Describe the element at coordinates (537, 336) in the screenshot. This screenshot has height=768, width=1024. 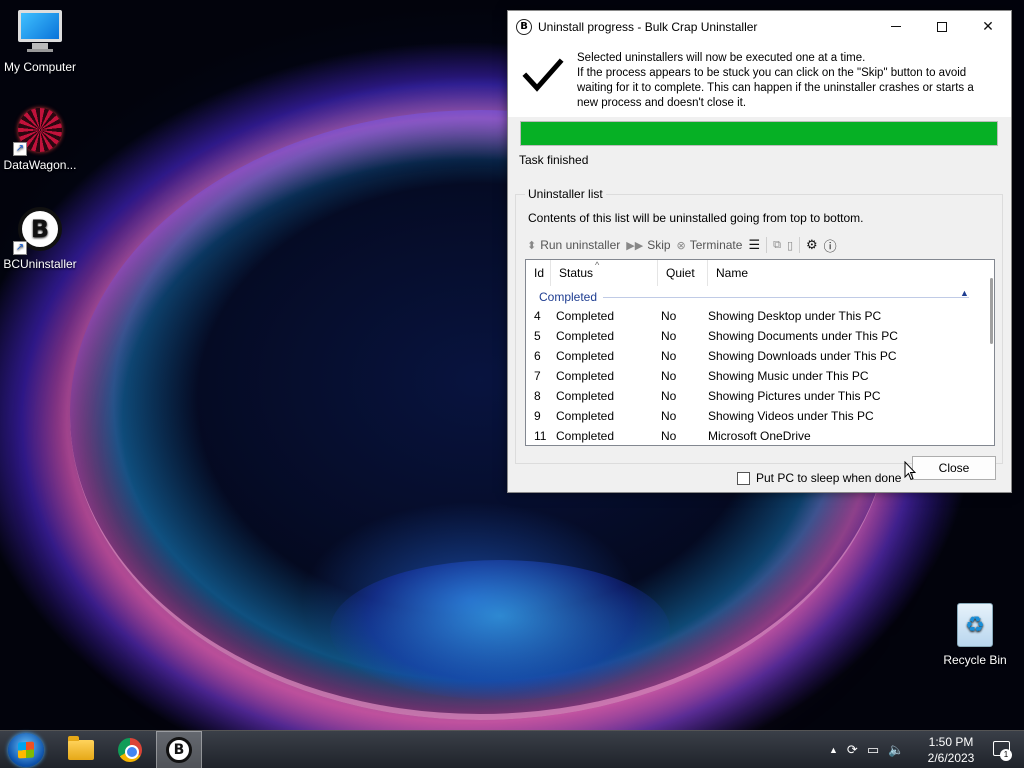
I see `row-id-cell: 5` at that location.